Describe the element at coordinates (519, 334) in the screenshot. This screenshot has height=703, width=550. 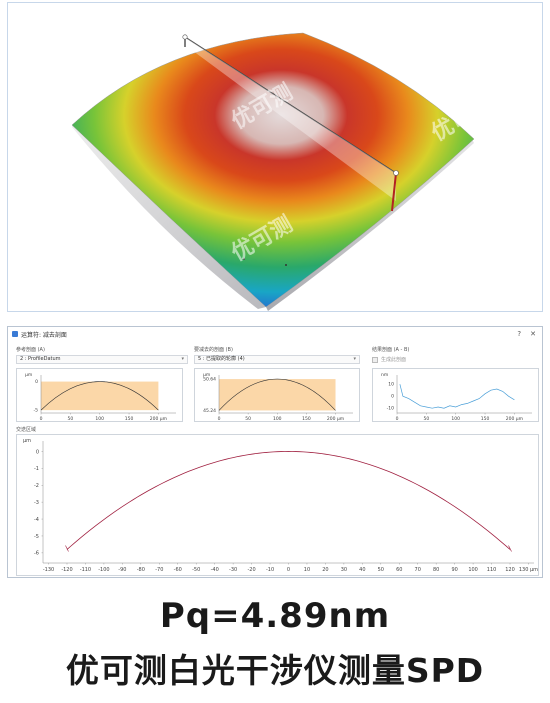
I see `help-button: ?` at that location.